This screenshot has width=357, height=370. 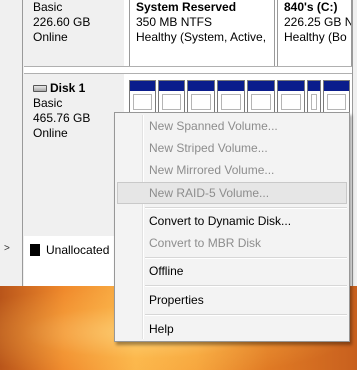 I want to click on menu-help: Help, so click(x=232, y=329).